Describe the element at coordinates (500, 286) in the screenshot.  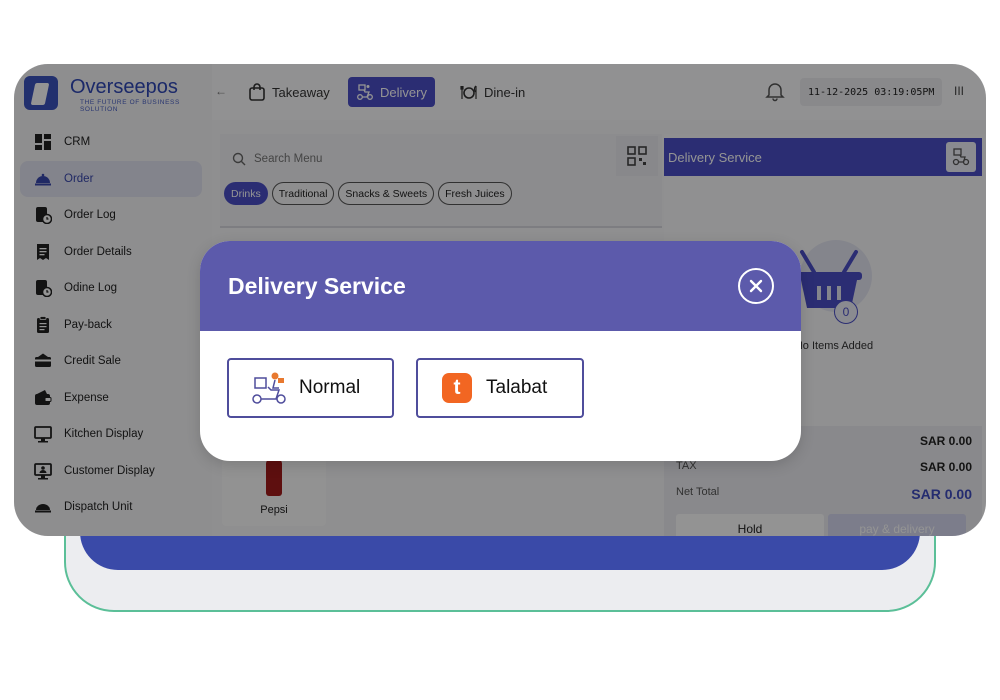
I see `modal-header: Delivery Service` at that location.